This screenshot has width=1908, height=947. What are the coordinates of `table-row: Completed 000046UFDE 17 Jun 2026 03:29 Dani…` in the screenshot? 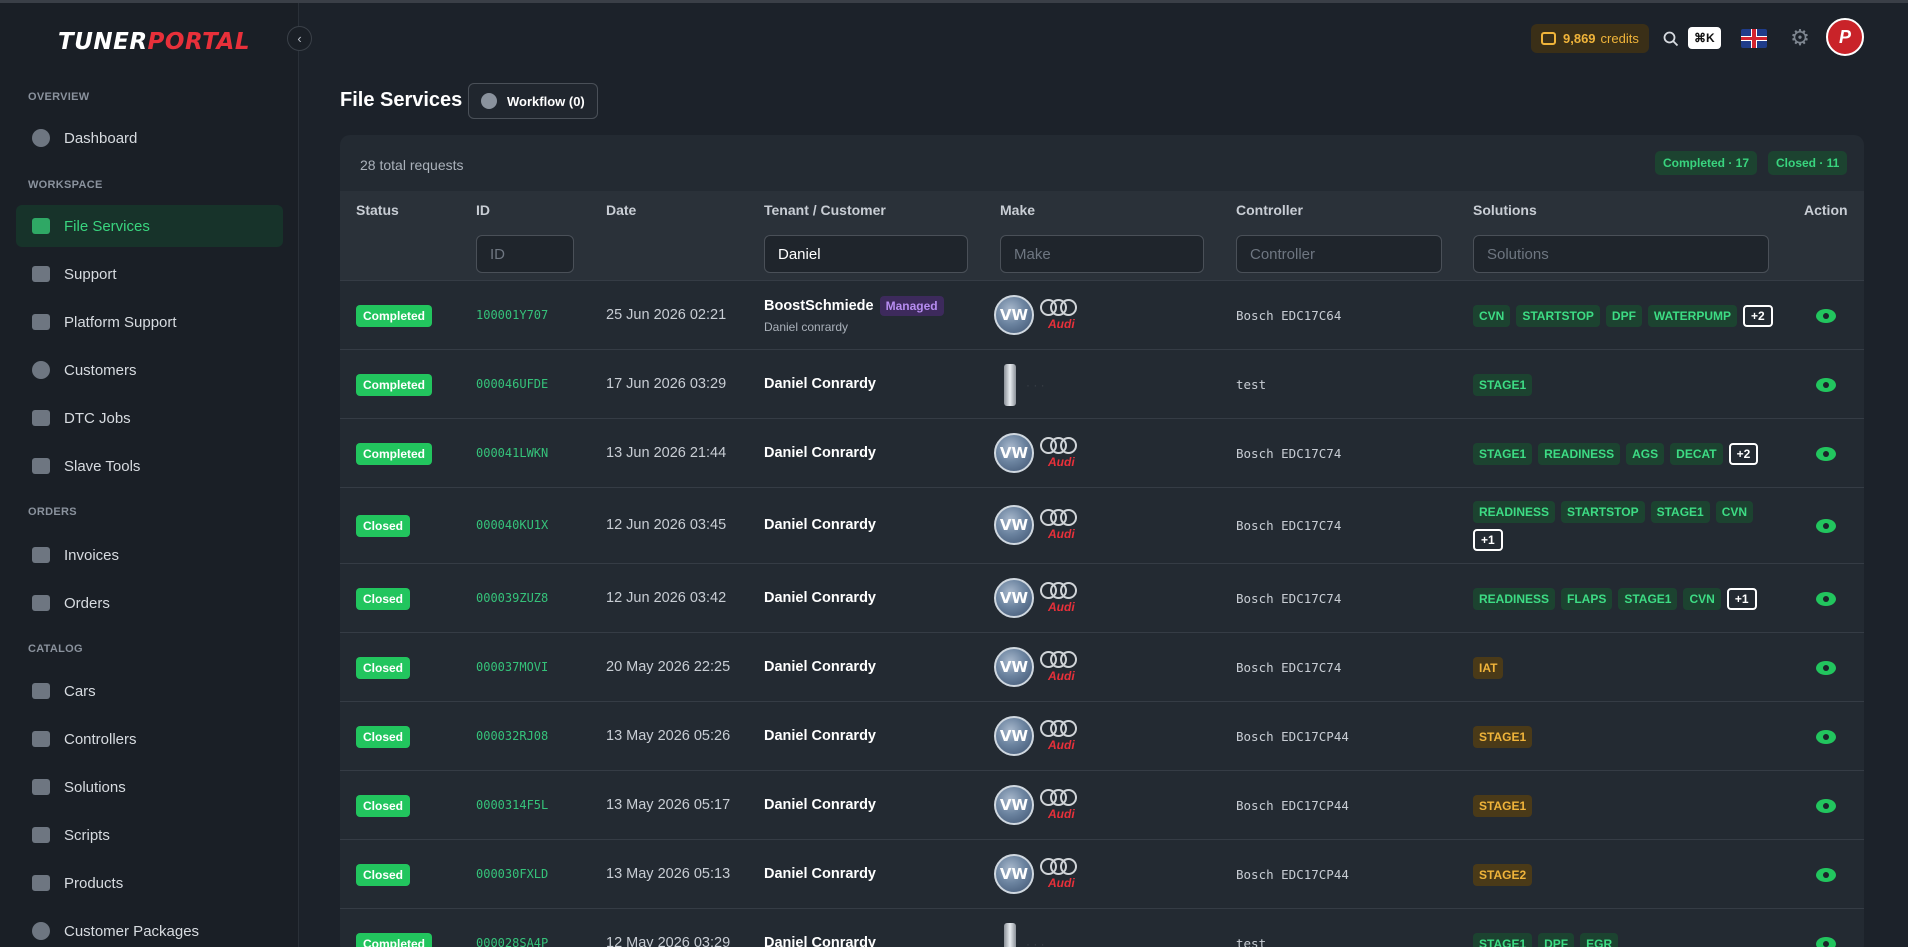 It's located at (1102, 384).